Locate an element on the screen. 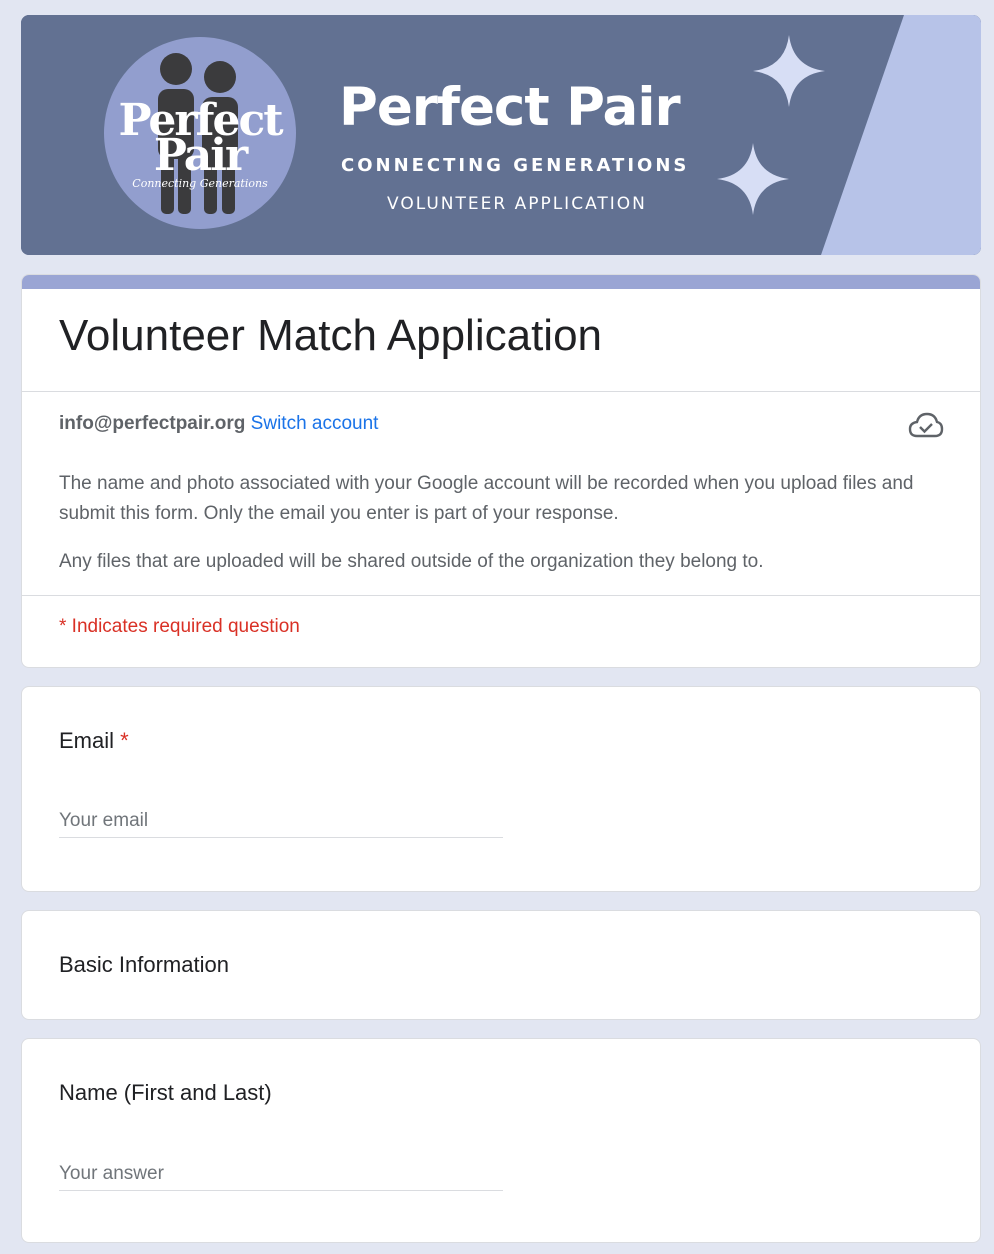  name-label: Name (First and Last) is located at coordinates (165, 1092).